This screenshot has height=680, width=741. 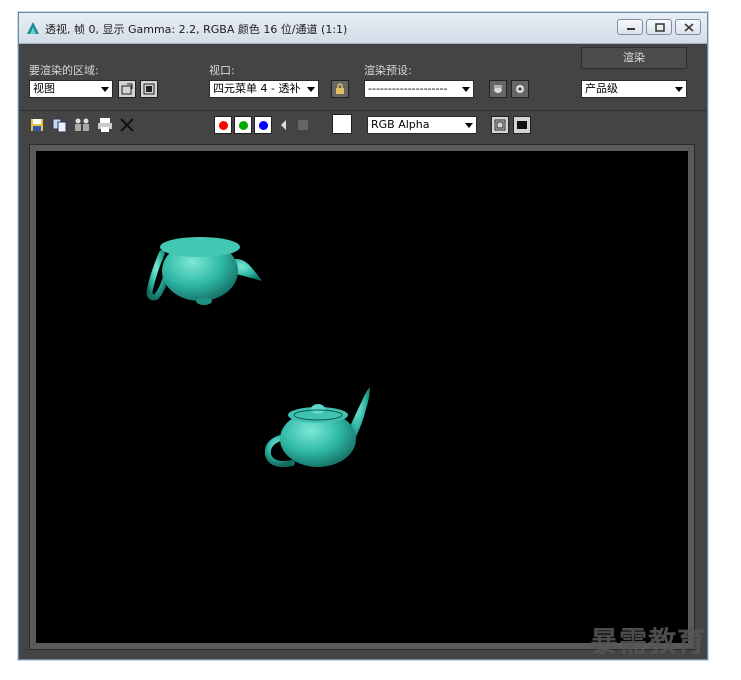 I want to click on viewport-select-value: 四元菜单 4 - 透补, so click(x=257, y=88).